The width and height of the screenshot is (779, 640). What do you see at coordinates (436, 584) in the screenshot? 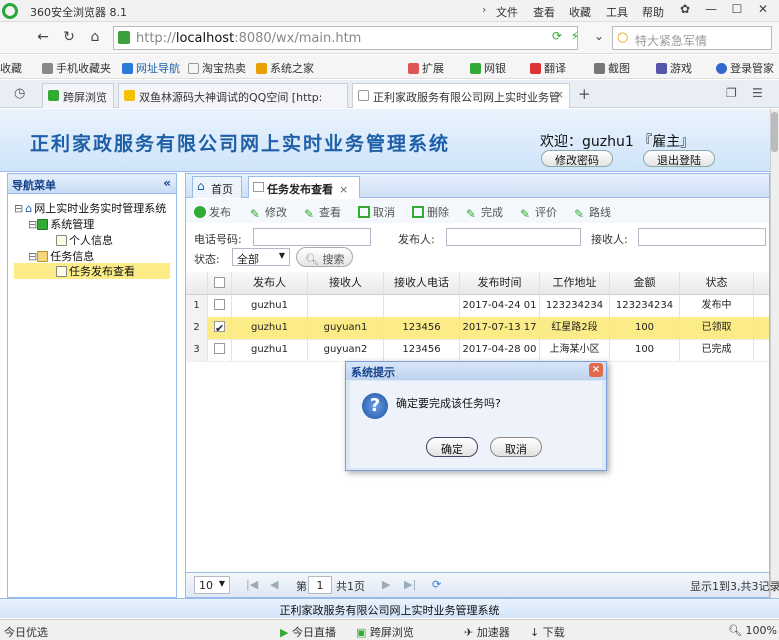
I see `reload-icon: ⟳` at bounding box center [436, 584].